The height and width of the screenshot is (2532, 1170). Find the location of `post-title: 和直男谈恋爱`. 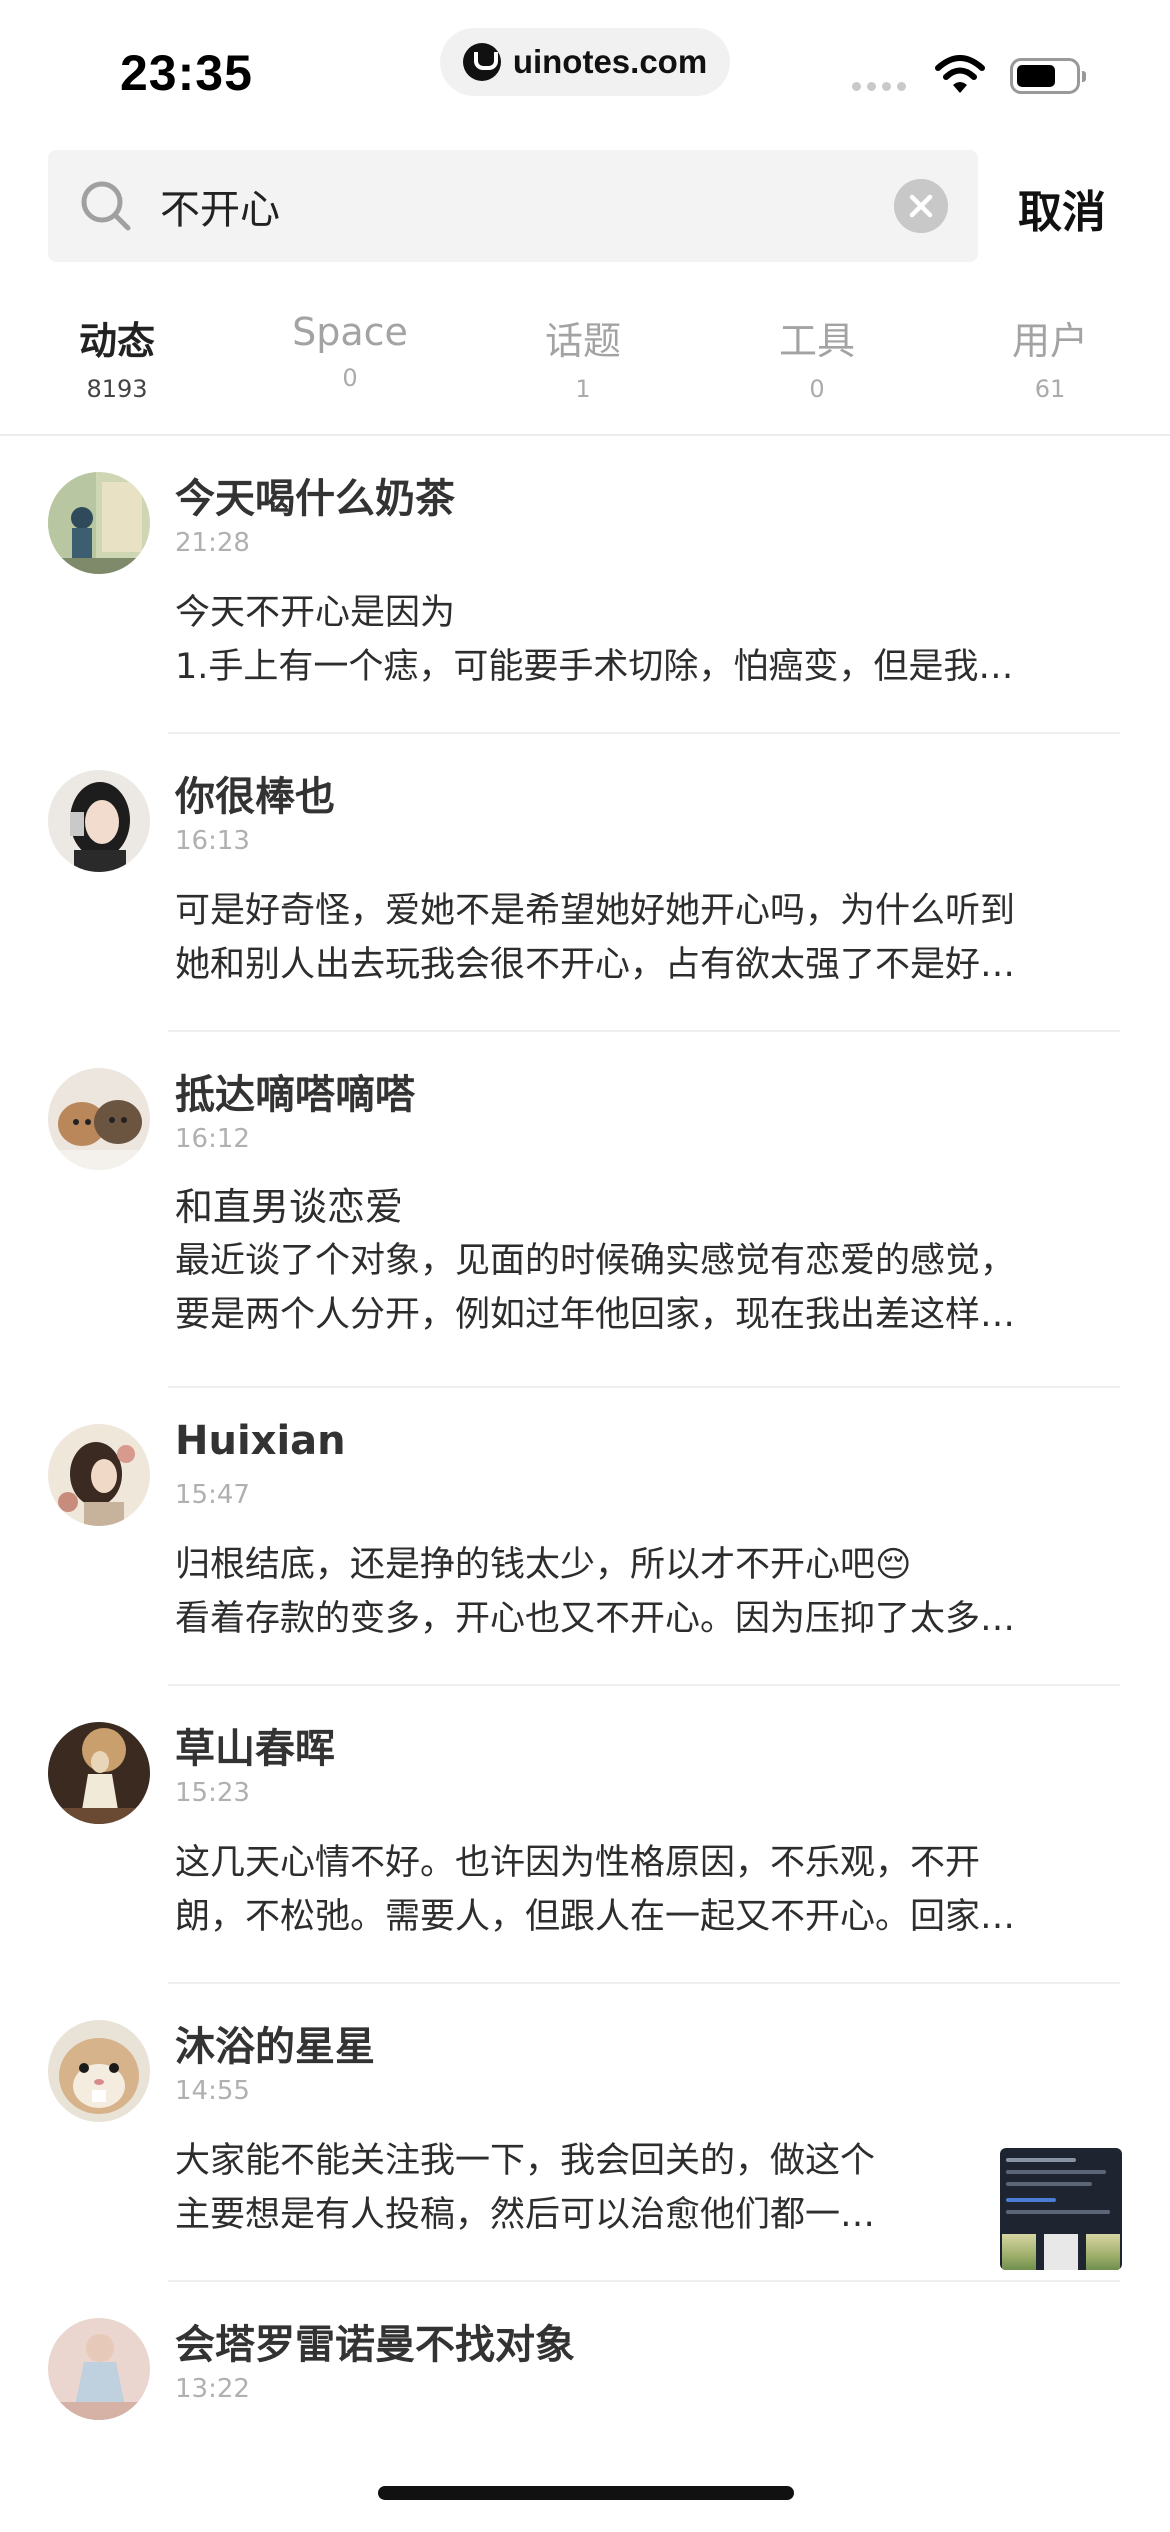

post-title: 和直男谈恋爱 is located at coordinates (289, 1207).